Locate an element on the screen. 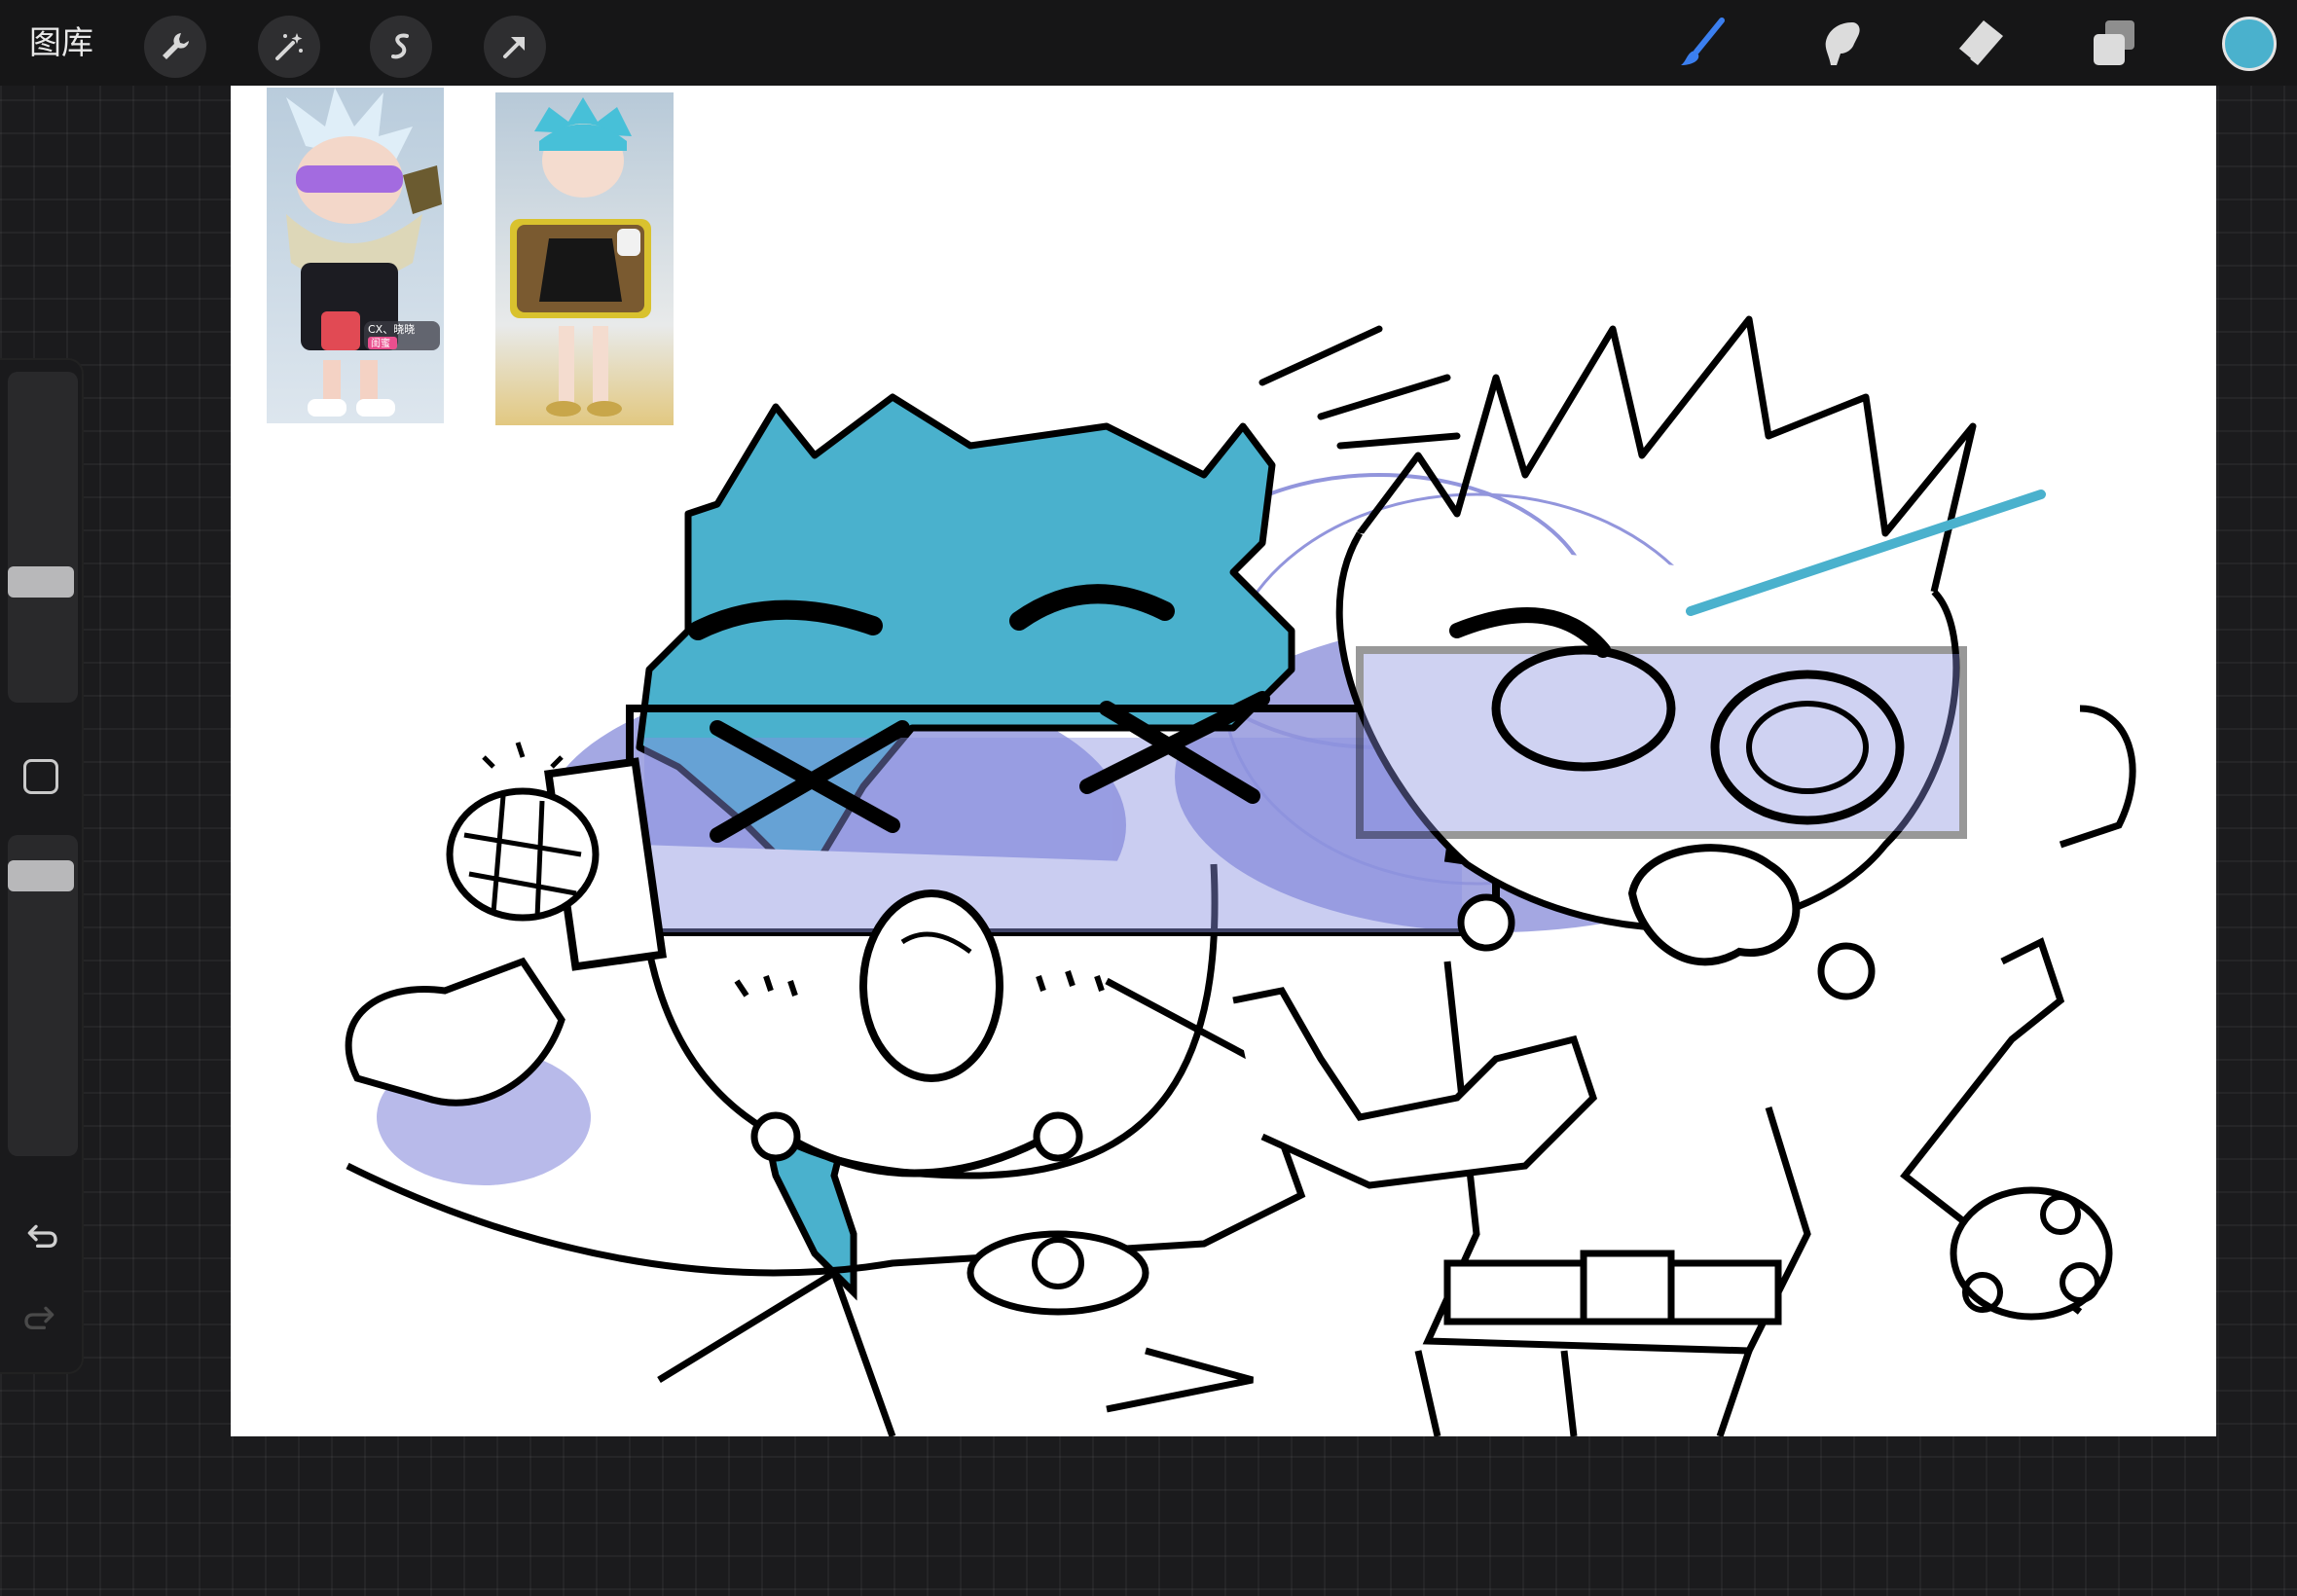  left-sidebar is located at coordinates (41, 866).